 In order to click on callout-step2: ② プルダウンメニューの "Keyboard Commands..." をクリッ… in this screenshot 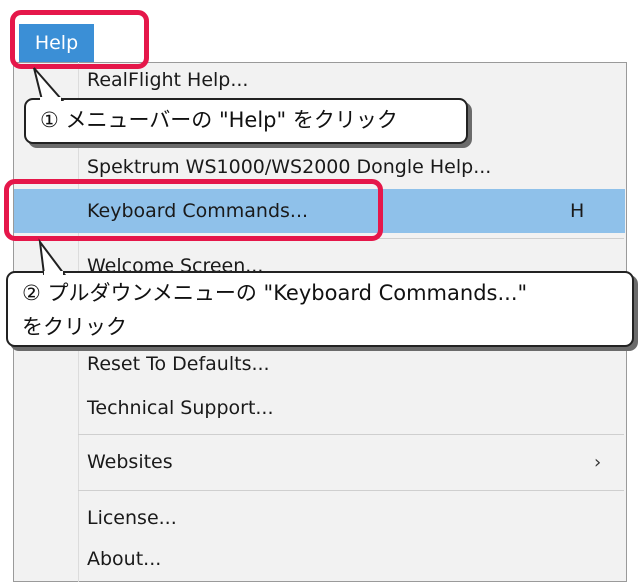, I will do `click(320, 309)`.